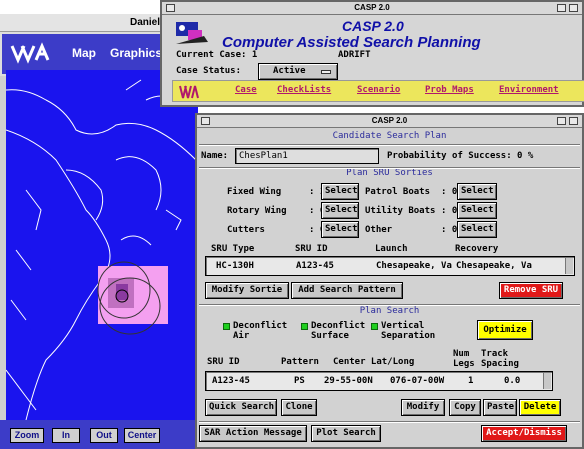 This screenshot has width=584, height=449. Describe the element at coordinates (104, 435) in the screenshot. I see `zoom-out-button: Out` at that location.